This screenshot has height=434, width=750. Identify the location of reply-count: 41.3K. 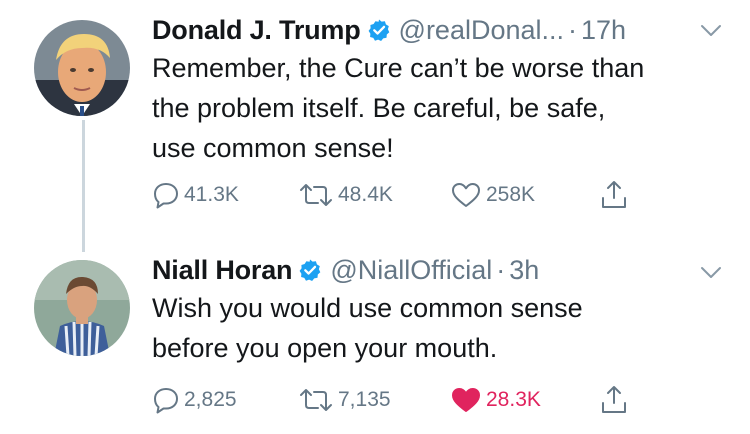
(211, 194).